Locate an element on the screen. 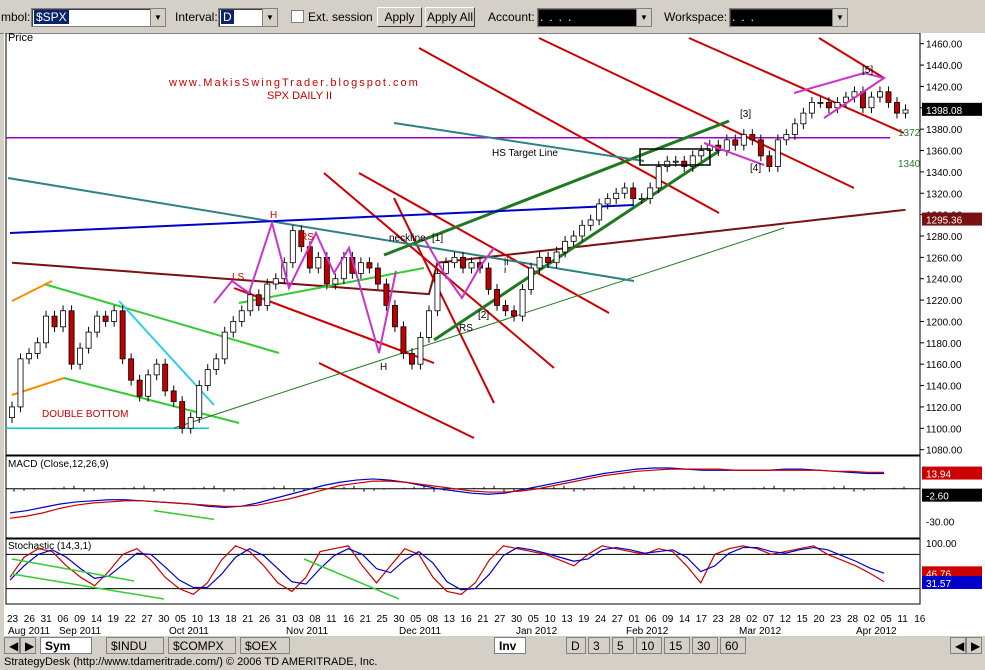  symbol-combo: $SPX ▼ is located at coordinates (98, 17).